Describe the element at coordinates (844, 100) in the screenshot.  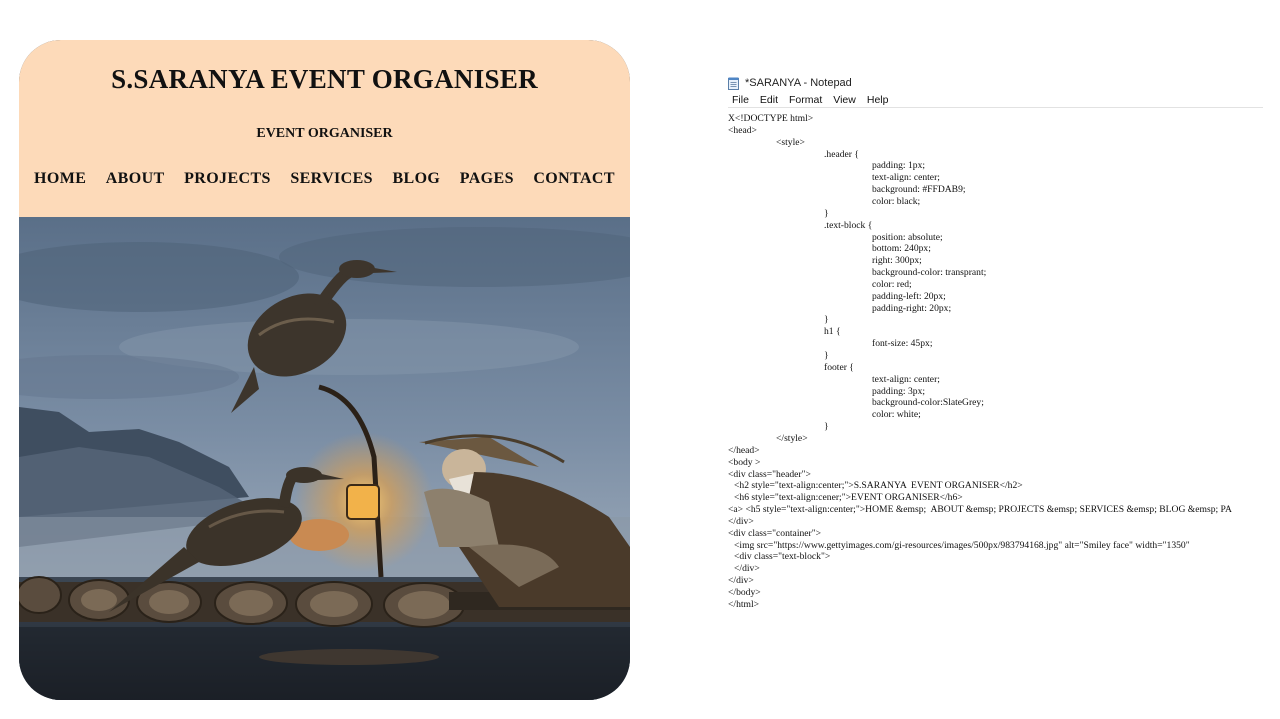
I see `menu-view: View` at that location.